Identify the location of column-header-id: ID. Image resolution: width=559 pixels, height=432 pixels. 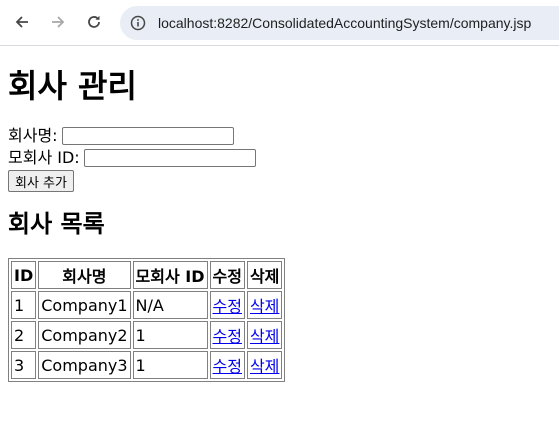
(24, 275).